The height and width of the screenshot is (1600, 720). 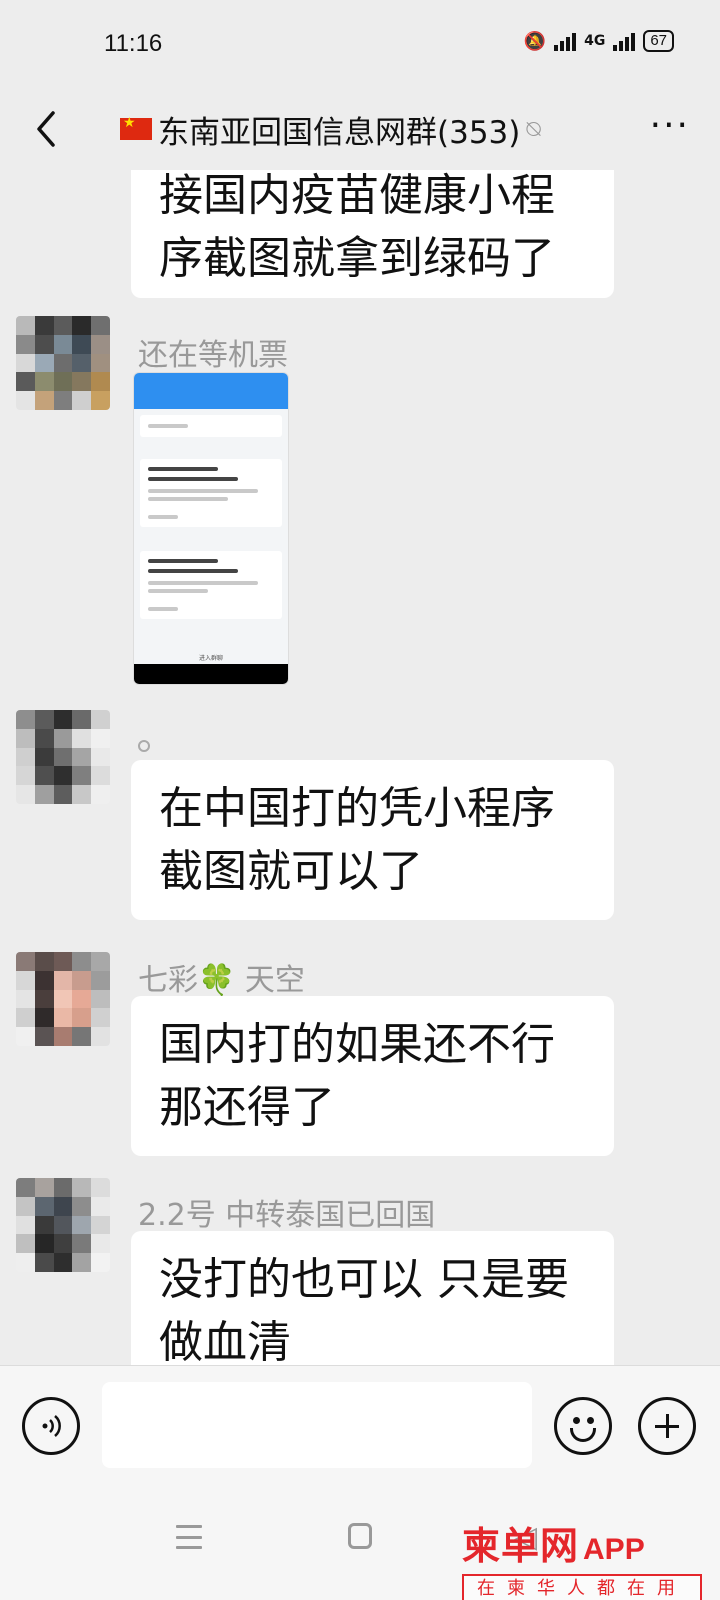 I want to click on sender-name-dot, so click(x=144, y=746).